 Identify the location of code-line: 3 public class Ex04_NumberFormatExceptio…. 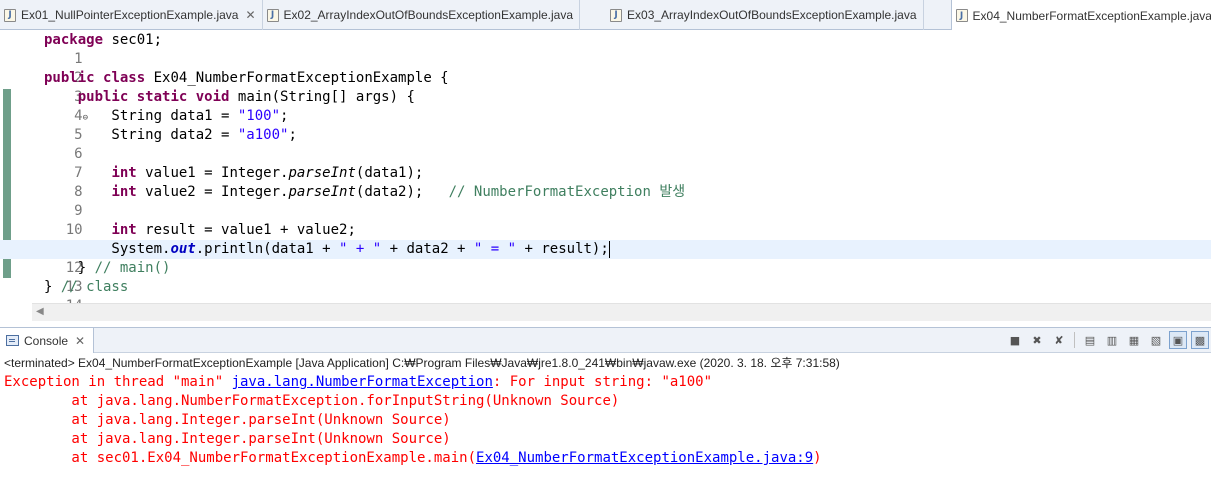
(605, 87).